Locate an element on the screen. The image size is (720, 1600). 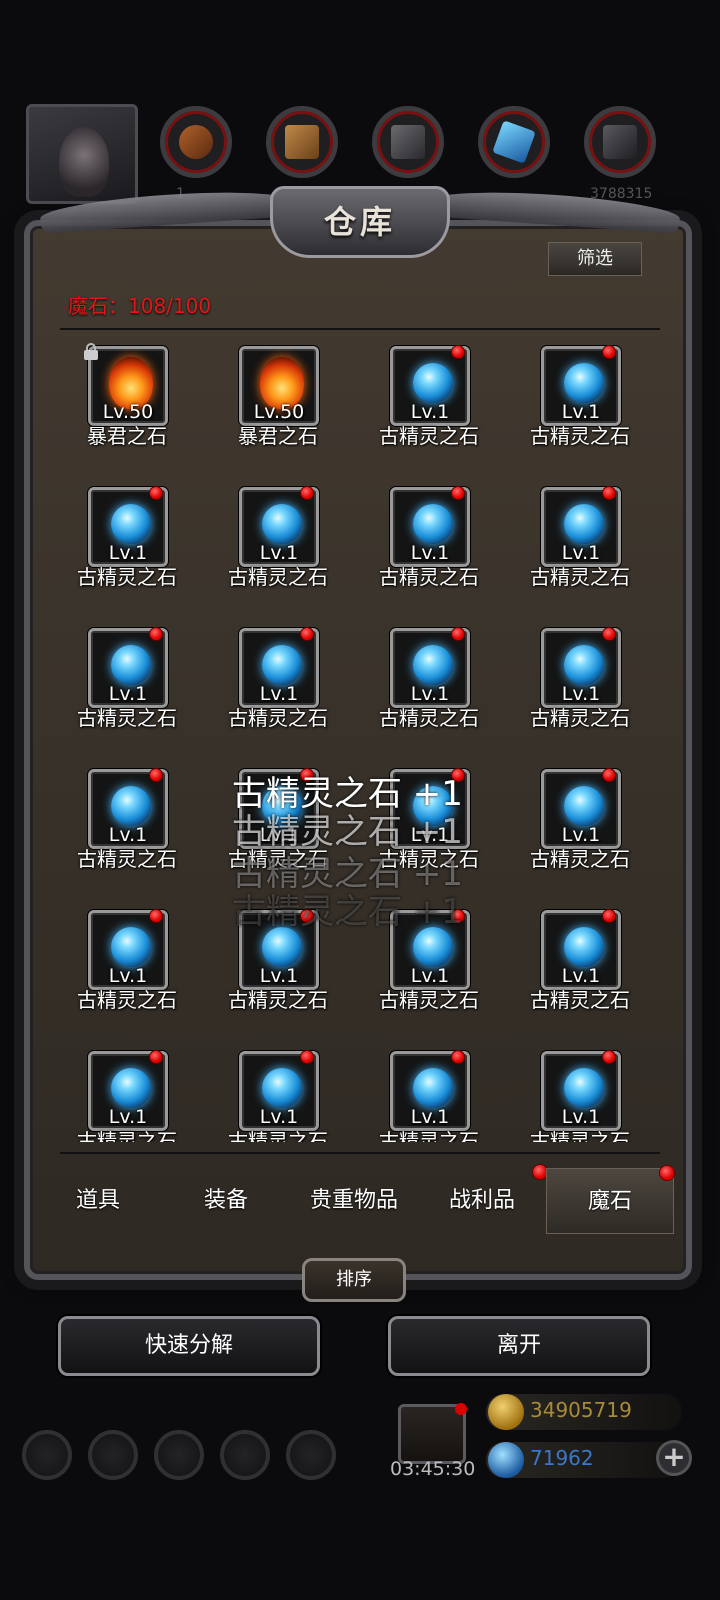
tab-2: 贵重物品 is located at coordinates (354, 1201).